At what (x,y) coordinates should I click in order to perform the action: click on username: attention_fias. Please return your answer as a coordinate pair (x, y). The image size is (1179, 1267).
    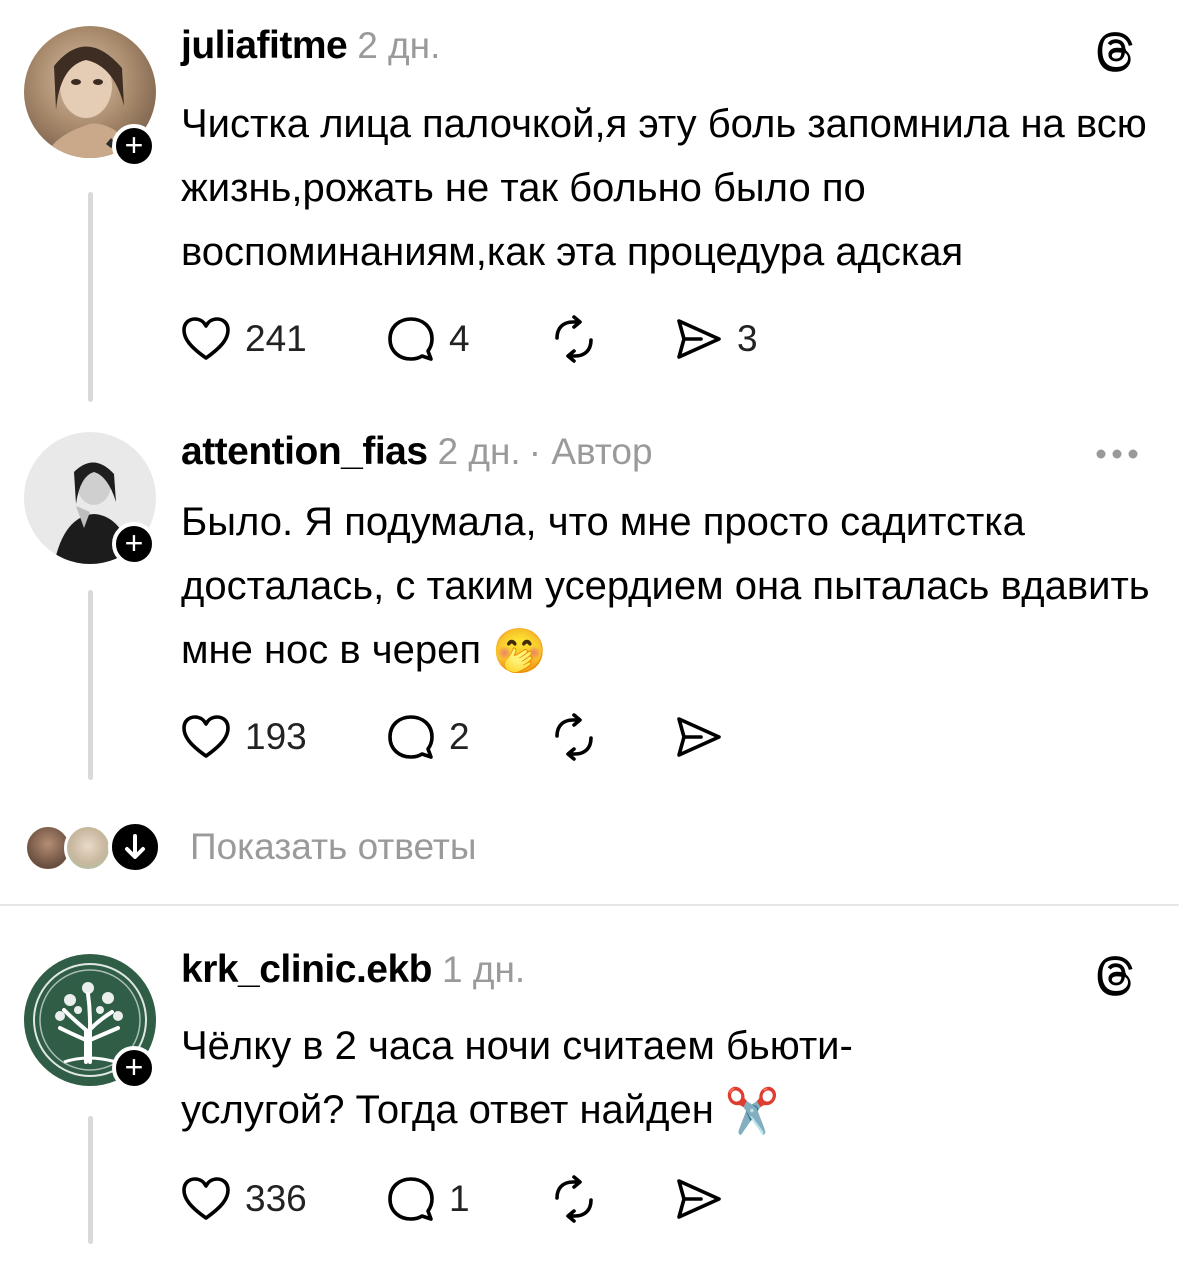
    Looking at the image, I should click on (304, 451).